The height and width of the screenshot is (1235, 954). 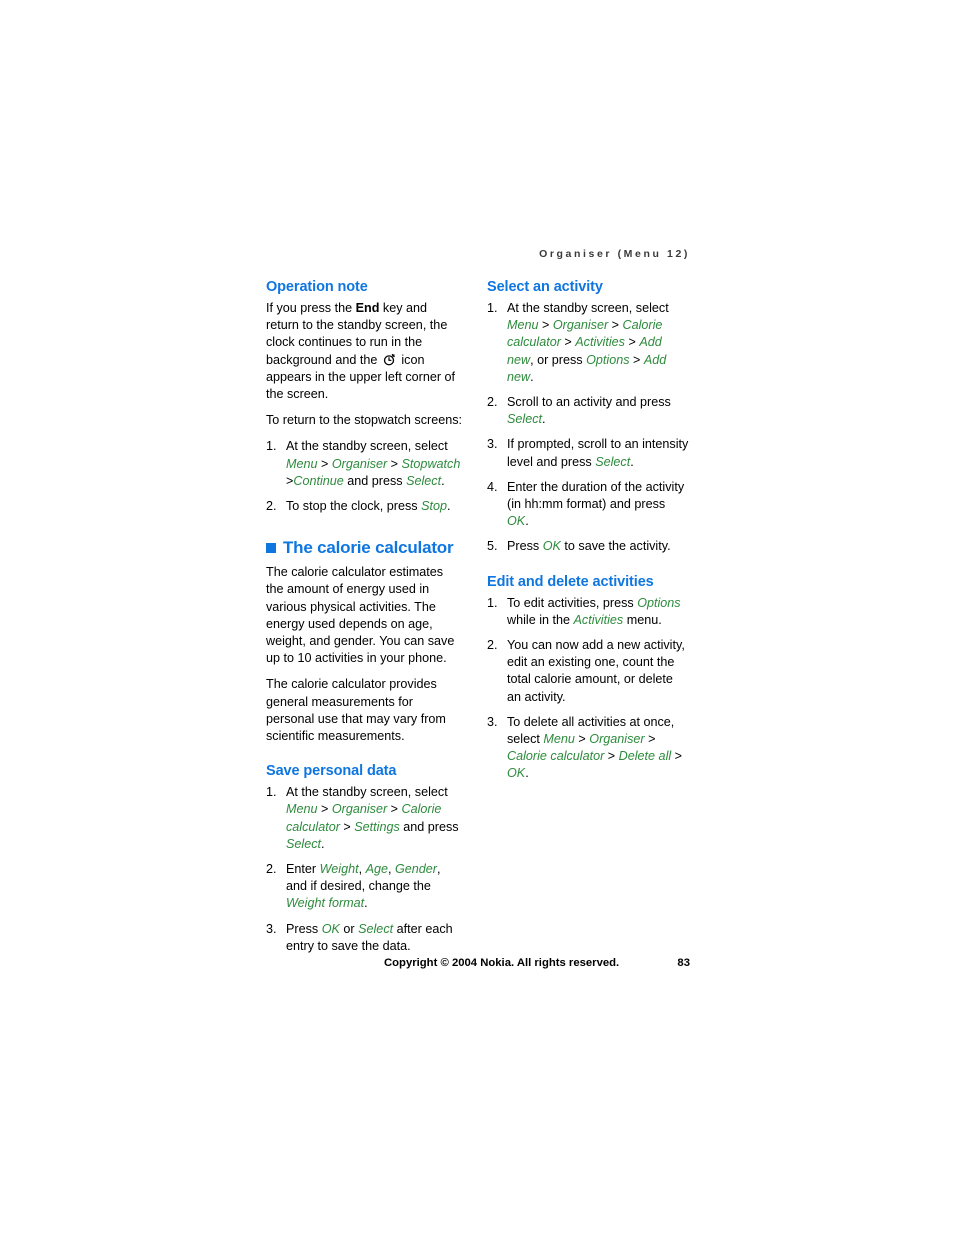 What do you see at coordinates (364, 420) in the screenshot?
I see `paragraph-operation-note-2: To return to the stopwatch screens:` at bounding box center [364, 420].